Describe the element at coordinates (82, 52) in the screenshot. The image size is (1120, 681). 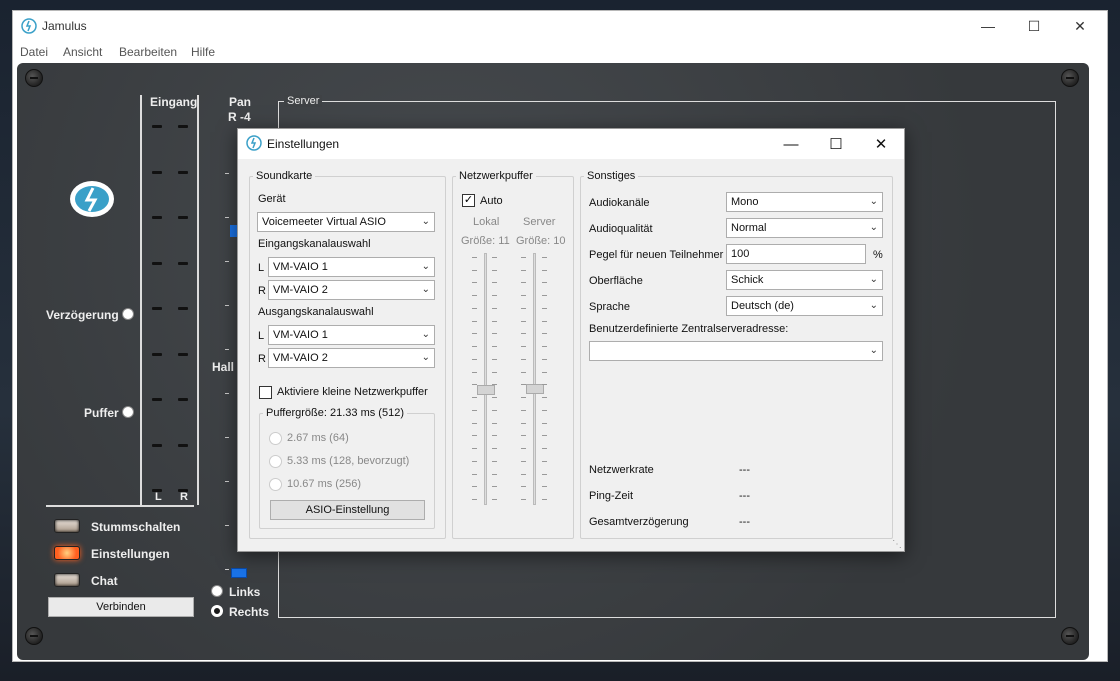
I see `menu-view: Ansicht` at that location.